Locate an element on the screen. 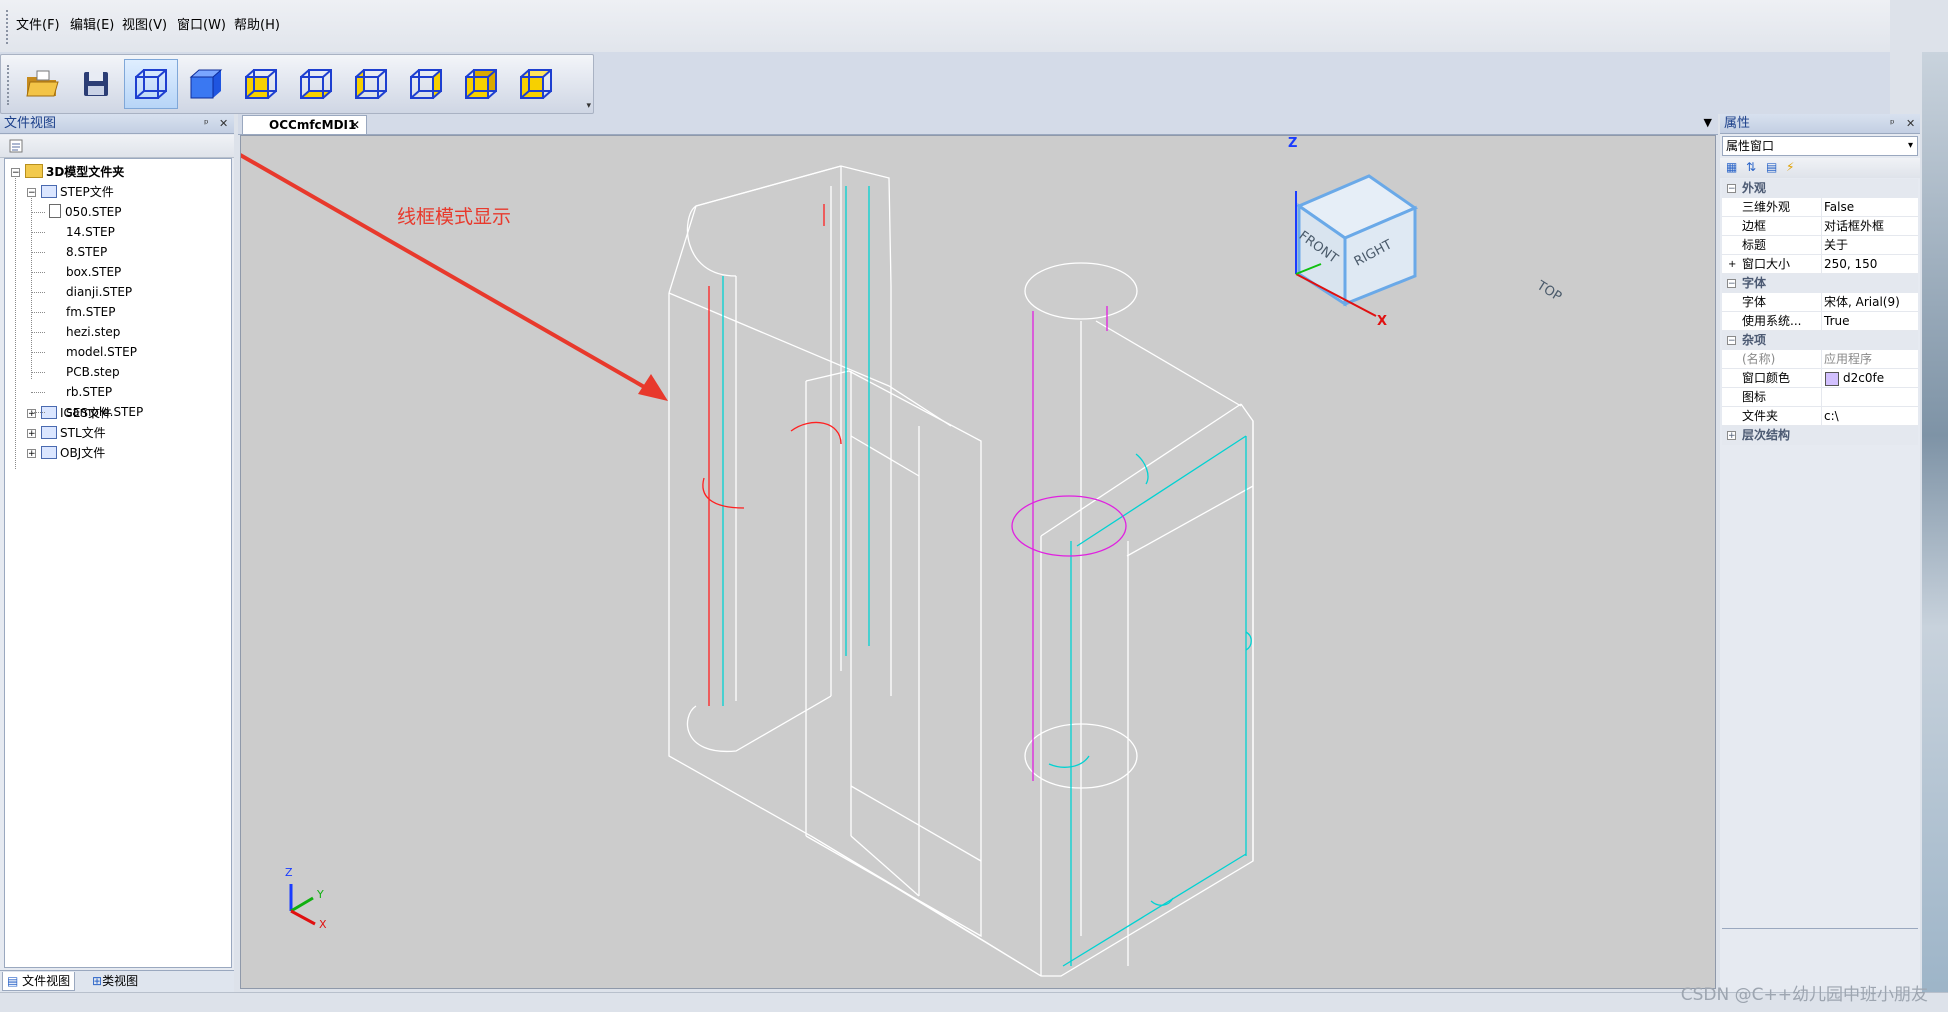  tree-iges-folder: IGES文件 is located at coordinates (76, 413).